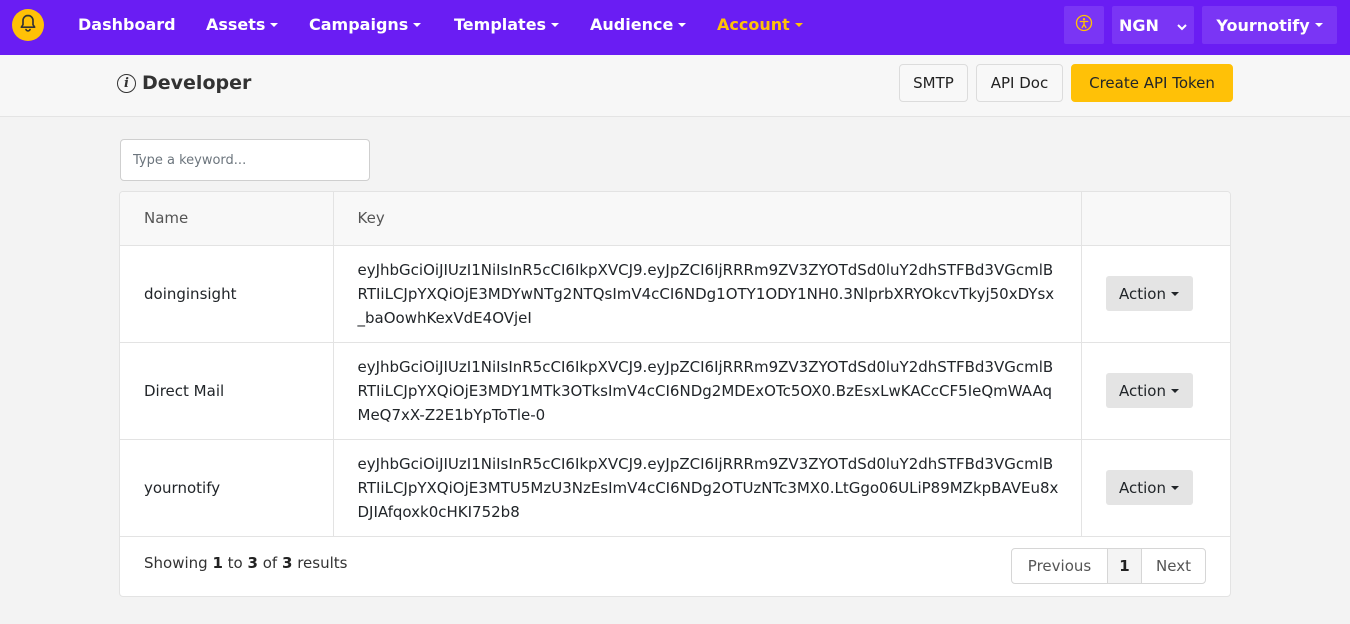  I want to click on currency-select: NGN, so click(1153, 25).